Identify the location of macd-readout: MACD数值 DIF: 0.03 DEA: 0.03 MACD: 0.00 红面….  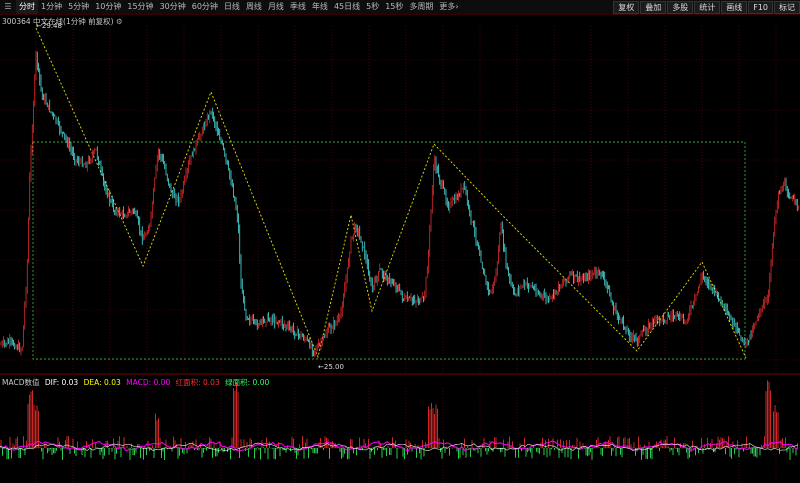
(137, 382).